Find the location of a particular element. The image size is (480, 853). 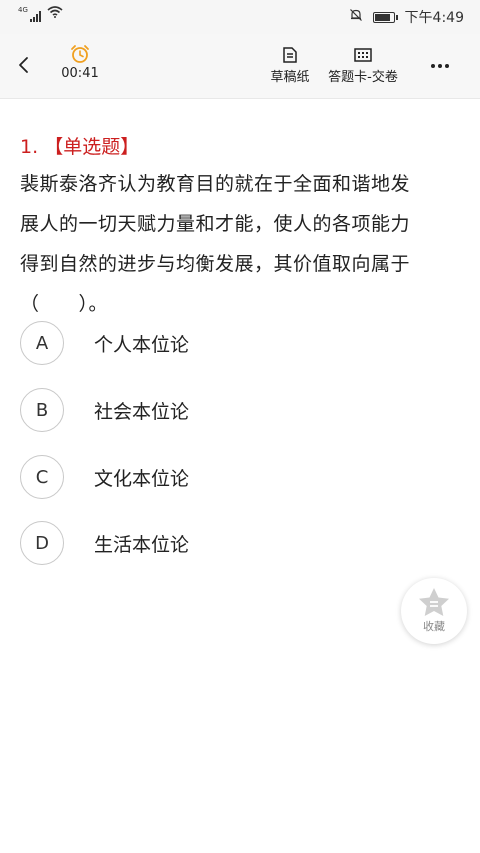

status-time: 下午4:49 is located at coordinates (434, 18).